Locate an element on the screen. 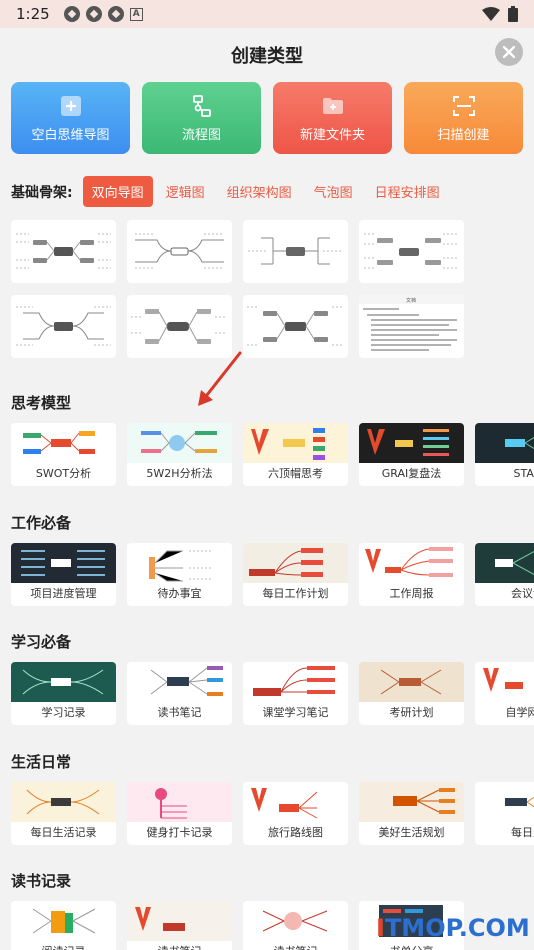  template-card: 每日生 is located at coordinates (504, 813).